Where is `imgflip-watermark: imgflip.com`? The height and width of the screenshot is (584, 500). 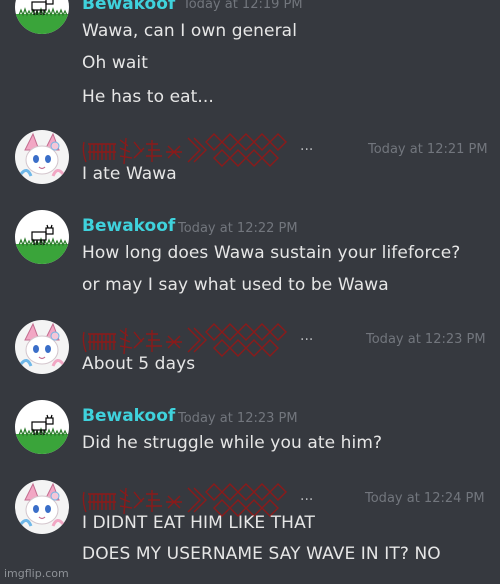 imgflip-watermark: imgflip.com is located at coordinates (36, 573).